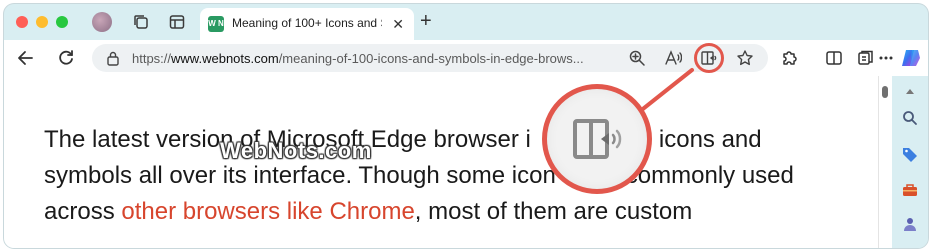 The image size is (932, 252). I want to click on lock-icon, so click(113, 58).